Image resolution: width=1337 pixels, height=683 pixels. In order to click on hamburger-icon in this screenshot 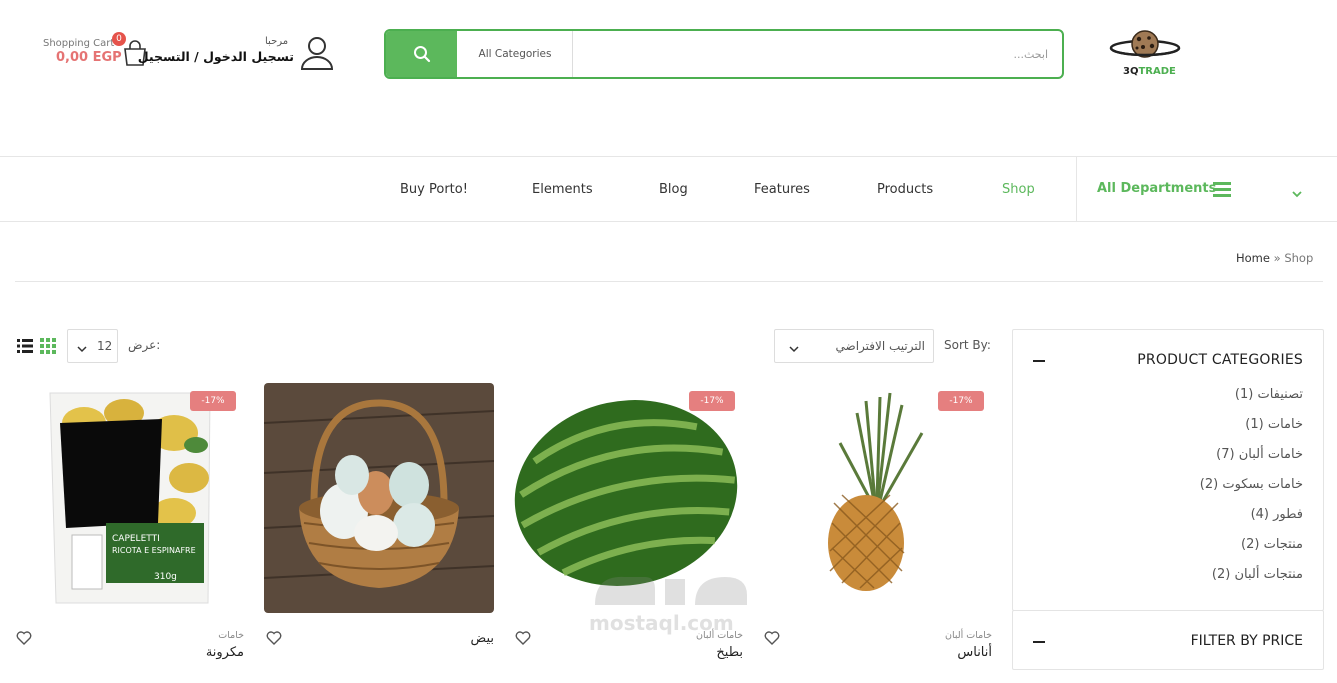, I will do `click(1222, 189)`.